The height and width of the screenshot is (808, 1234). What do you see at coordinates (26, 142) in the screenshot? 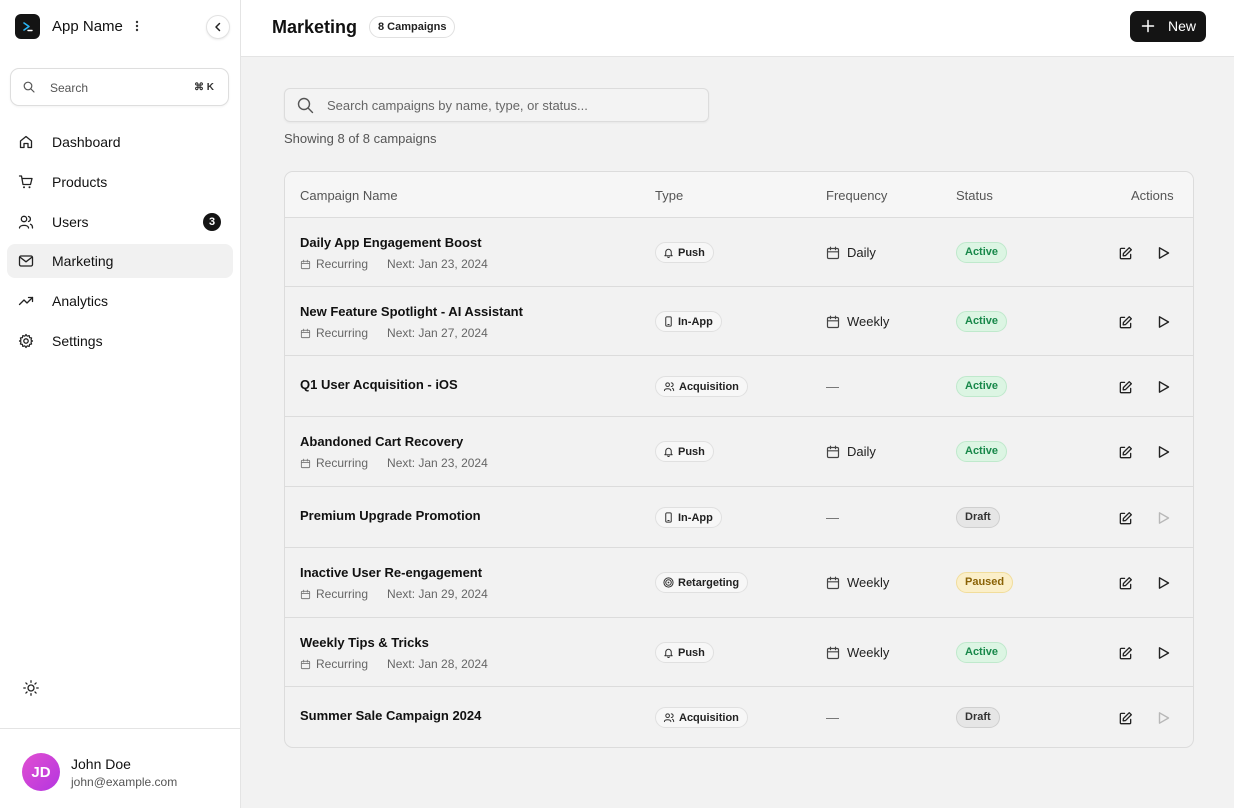
I see `home-icon` at bounding box center [26, 142].